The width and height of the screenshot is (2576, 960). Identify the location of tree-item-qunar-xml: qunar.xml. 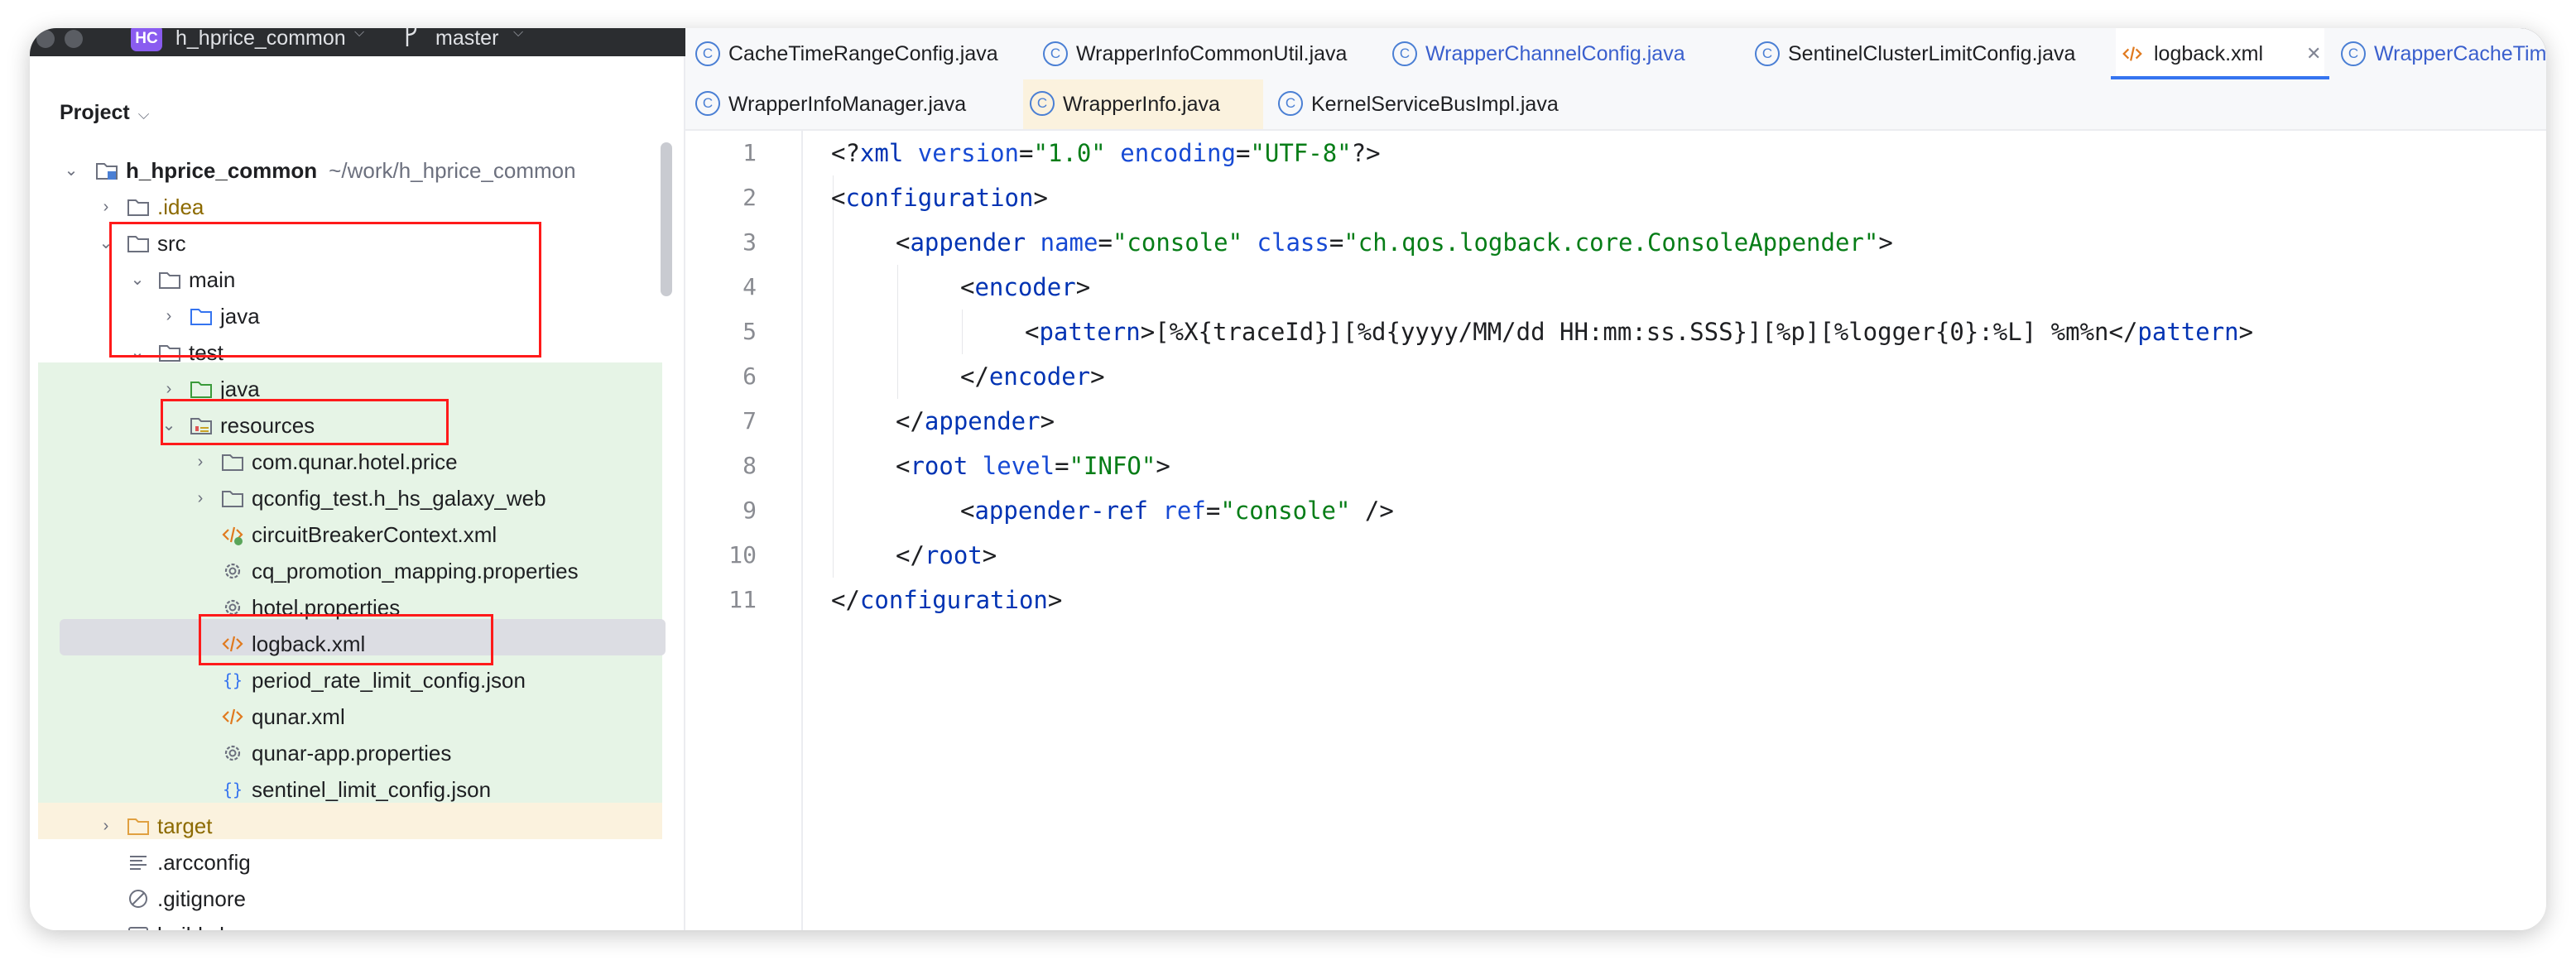
(357, 716).